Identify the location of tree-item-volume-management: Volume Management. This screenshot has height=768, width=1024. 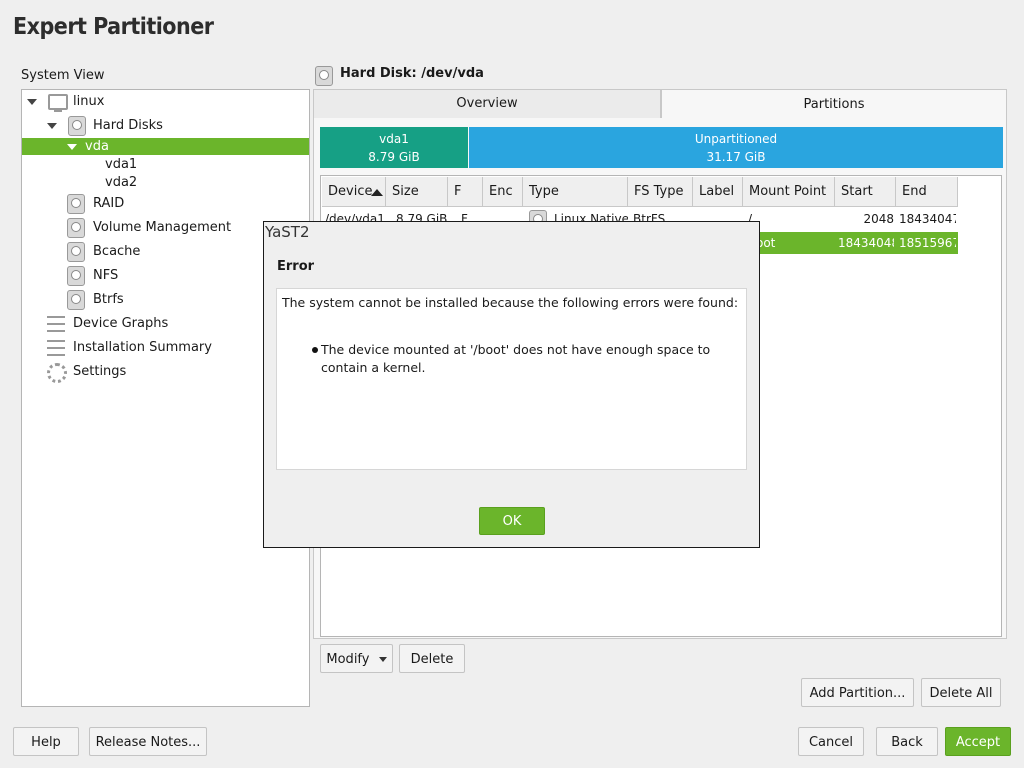
(162, 228).